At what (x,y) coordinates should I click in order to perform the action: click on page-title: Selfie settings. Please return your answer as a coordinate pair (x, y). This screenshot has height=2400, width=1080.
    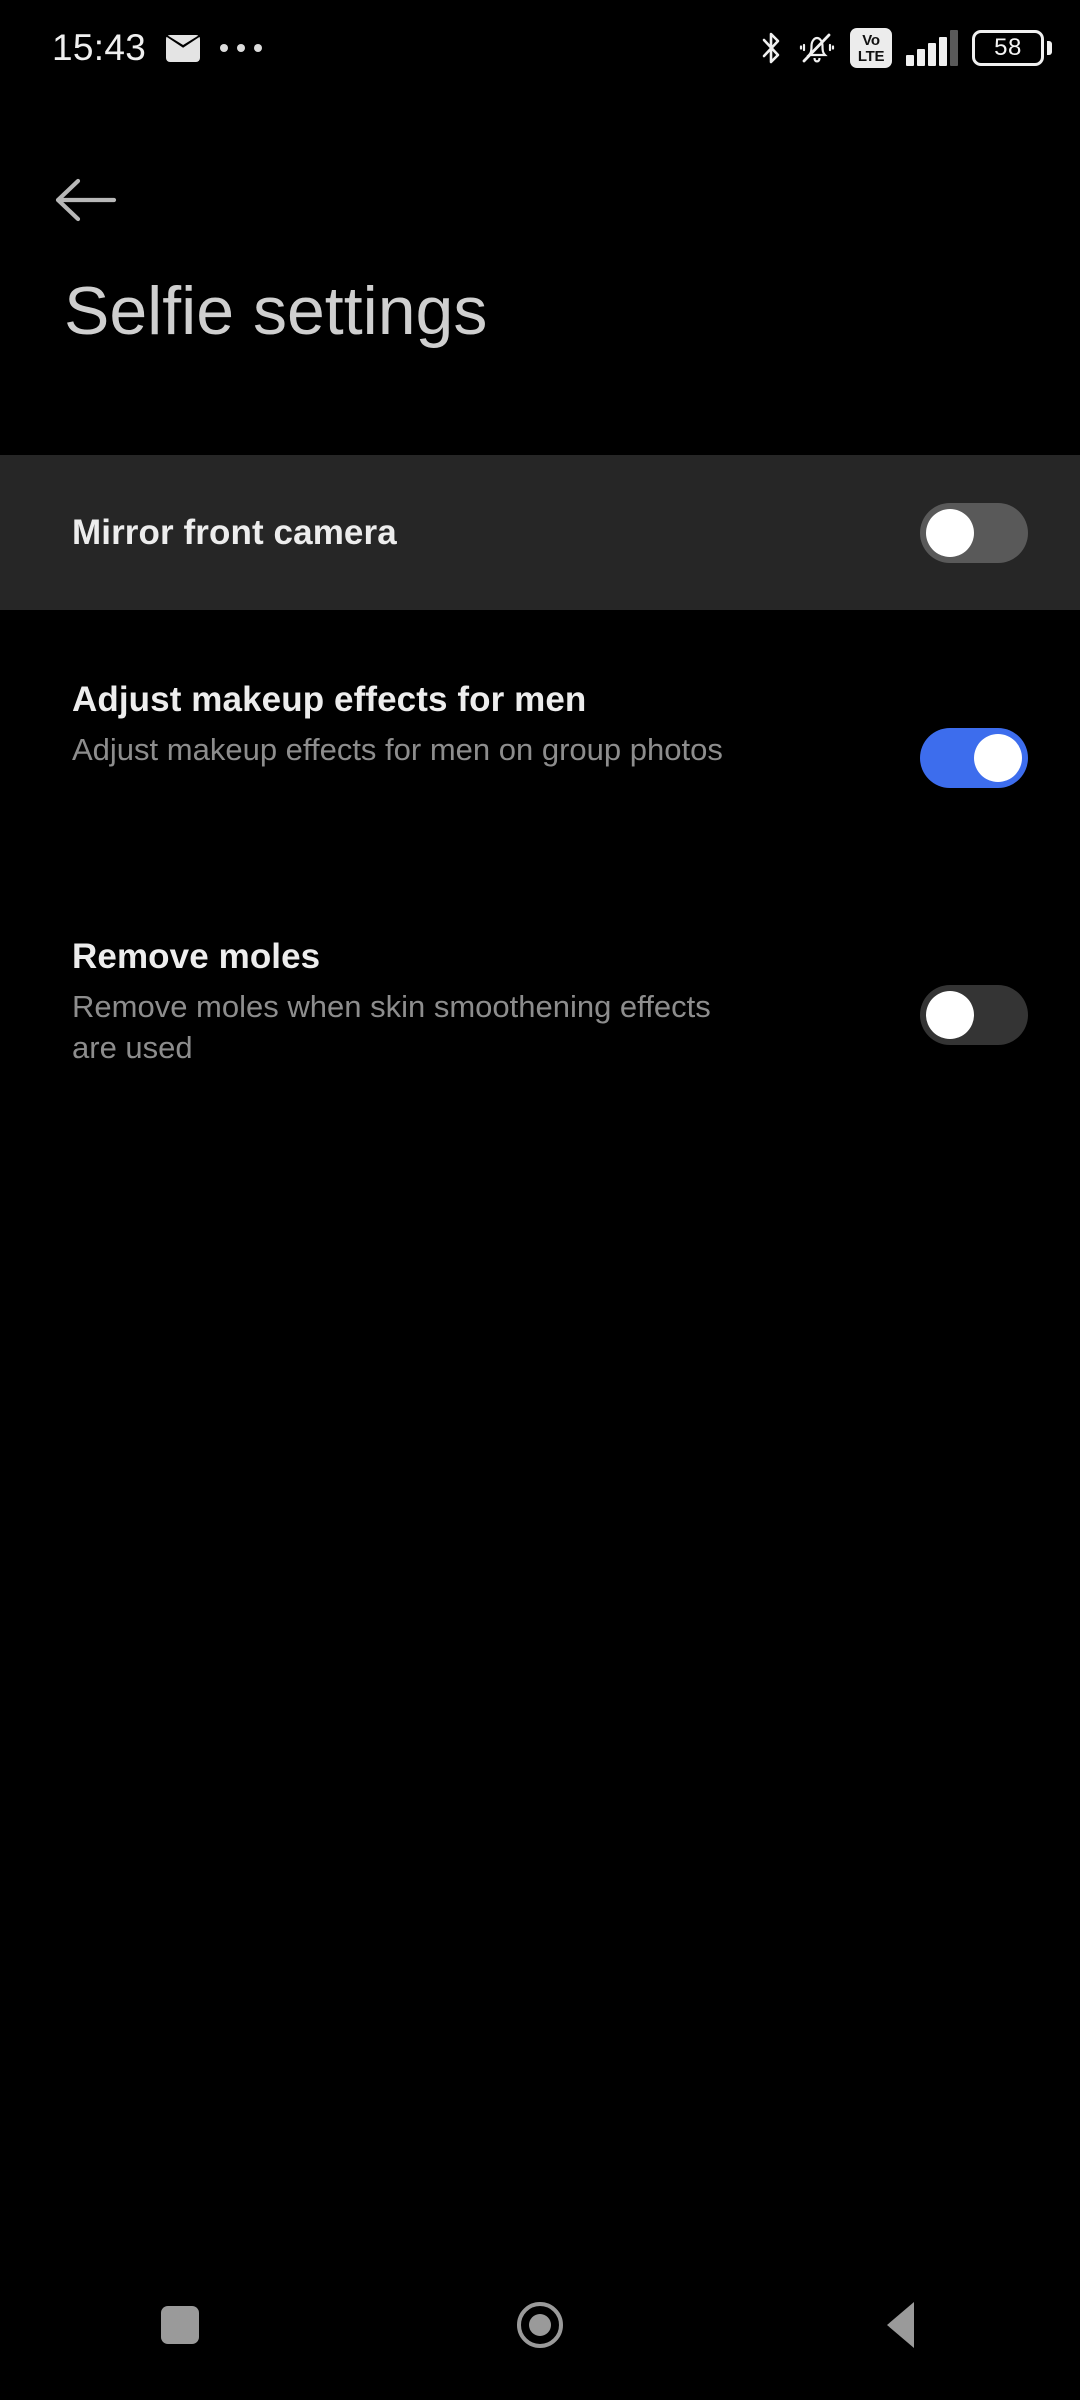
    Looking at the image, I should click on (276, 311).